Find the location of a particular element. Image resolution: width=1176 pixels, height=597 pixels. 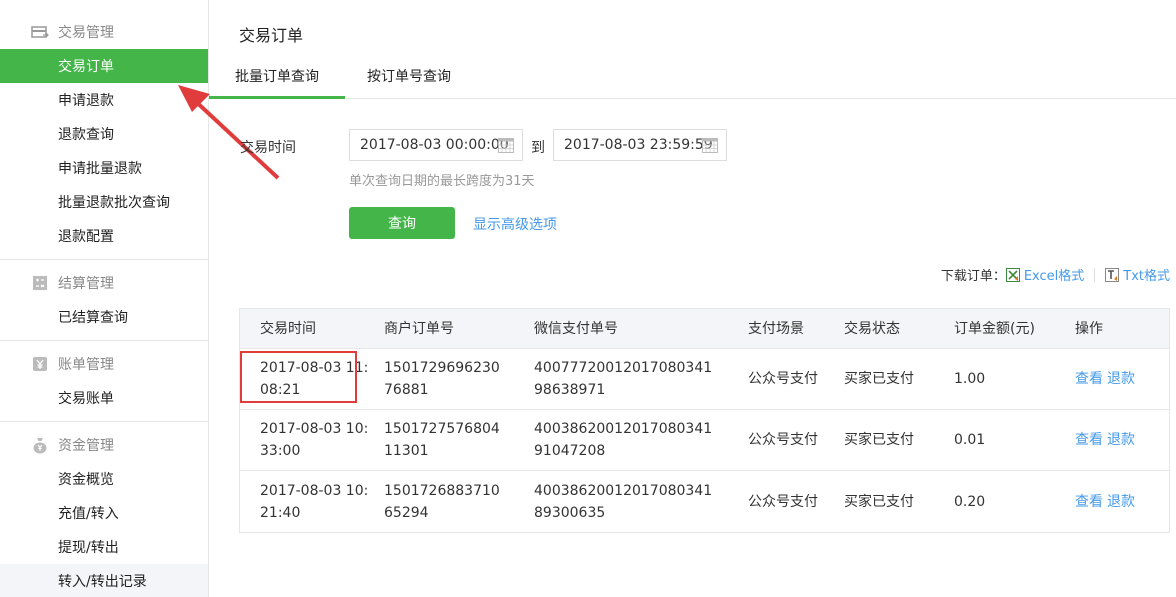

sidebar-item-settled-query: 已结算查询 is located at coordinates (104, 317).